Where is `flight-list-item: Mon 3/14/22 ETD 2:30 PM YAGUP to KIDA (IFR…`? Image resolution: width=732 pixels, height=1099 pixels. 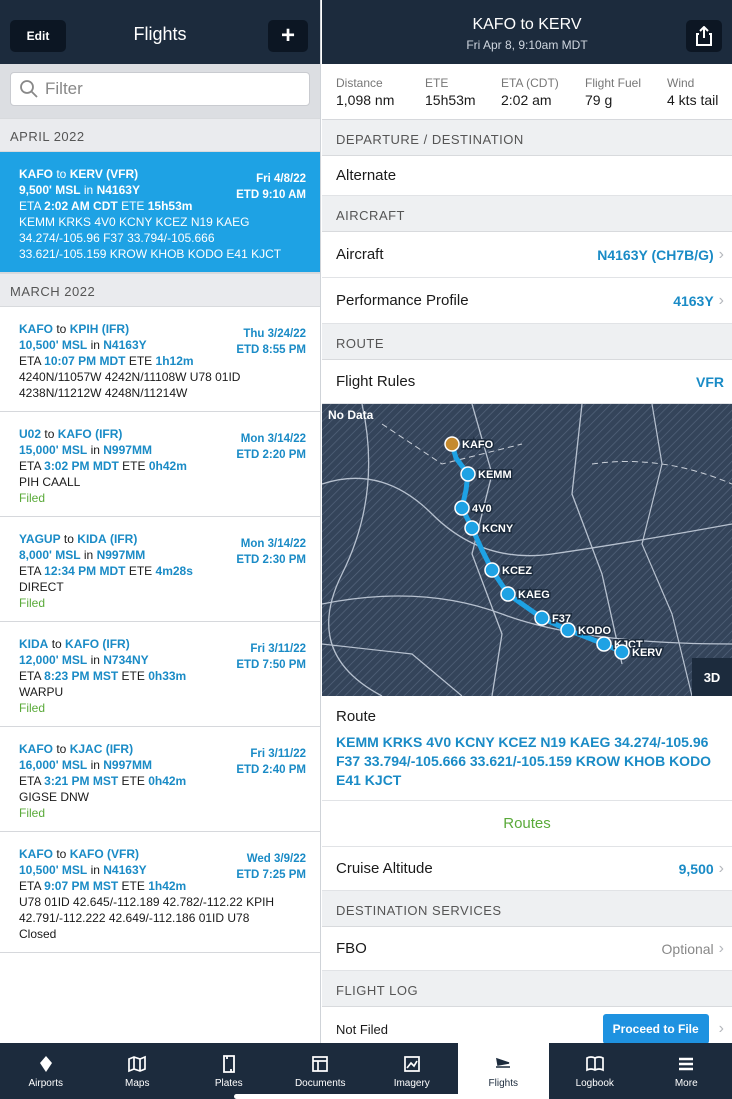
flight-list-item: Mon 3/14/22 ETD 2:30 PM YAGUP to KIDA (IFR… is located at coordinates (160, 569).